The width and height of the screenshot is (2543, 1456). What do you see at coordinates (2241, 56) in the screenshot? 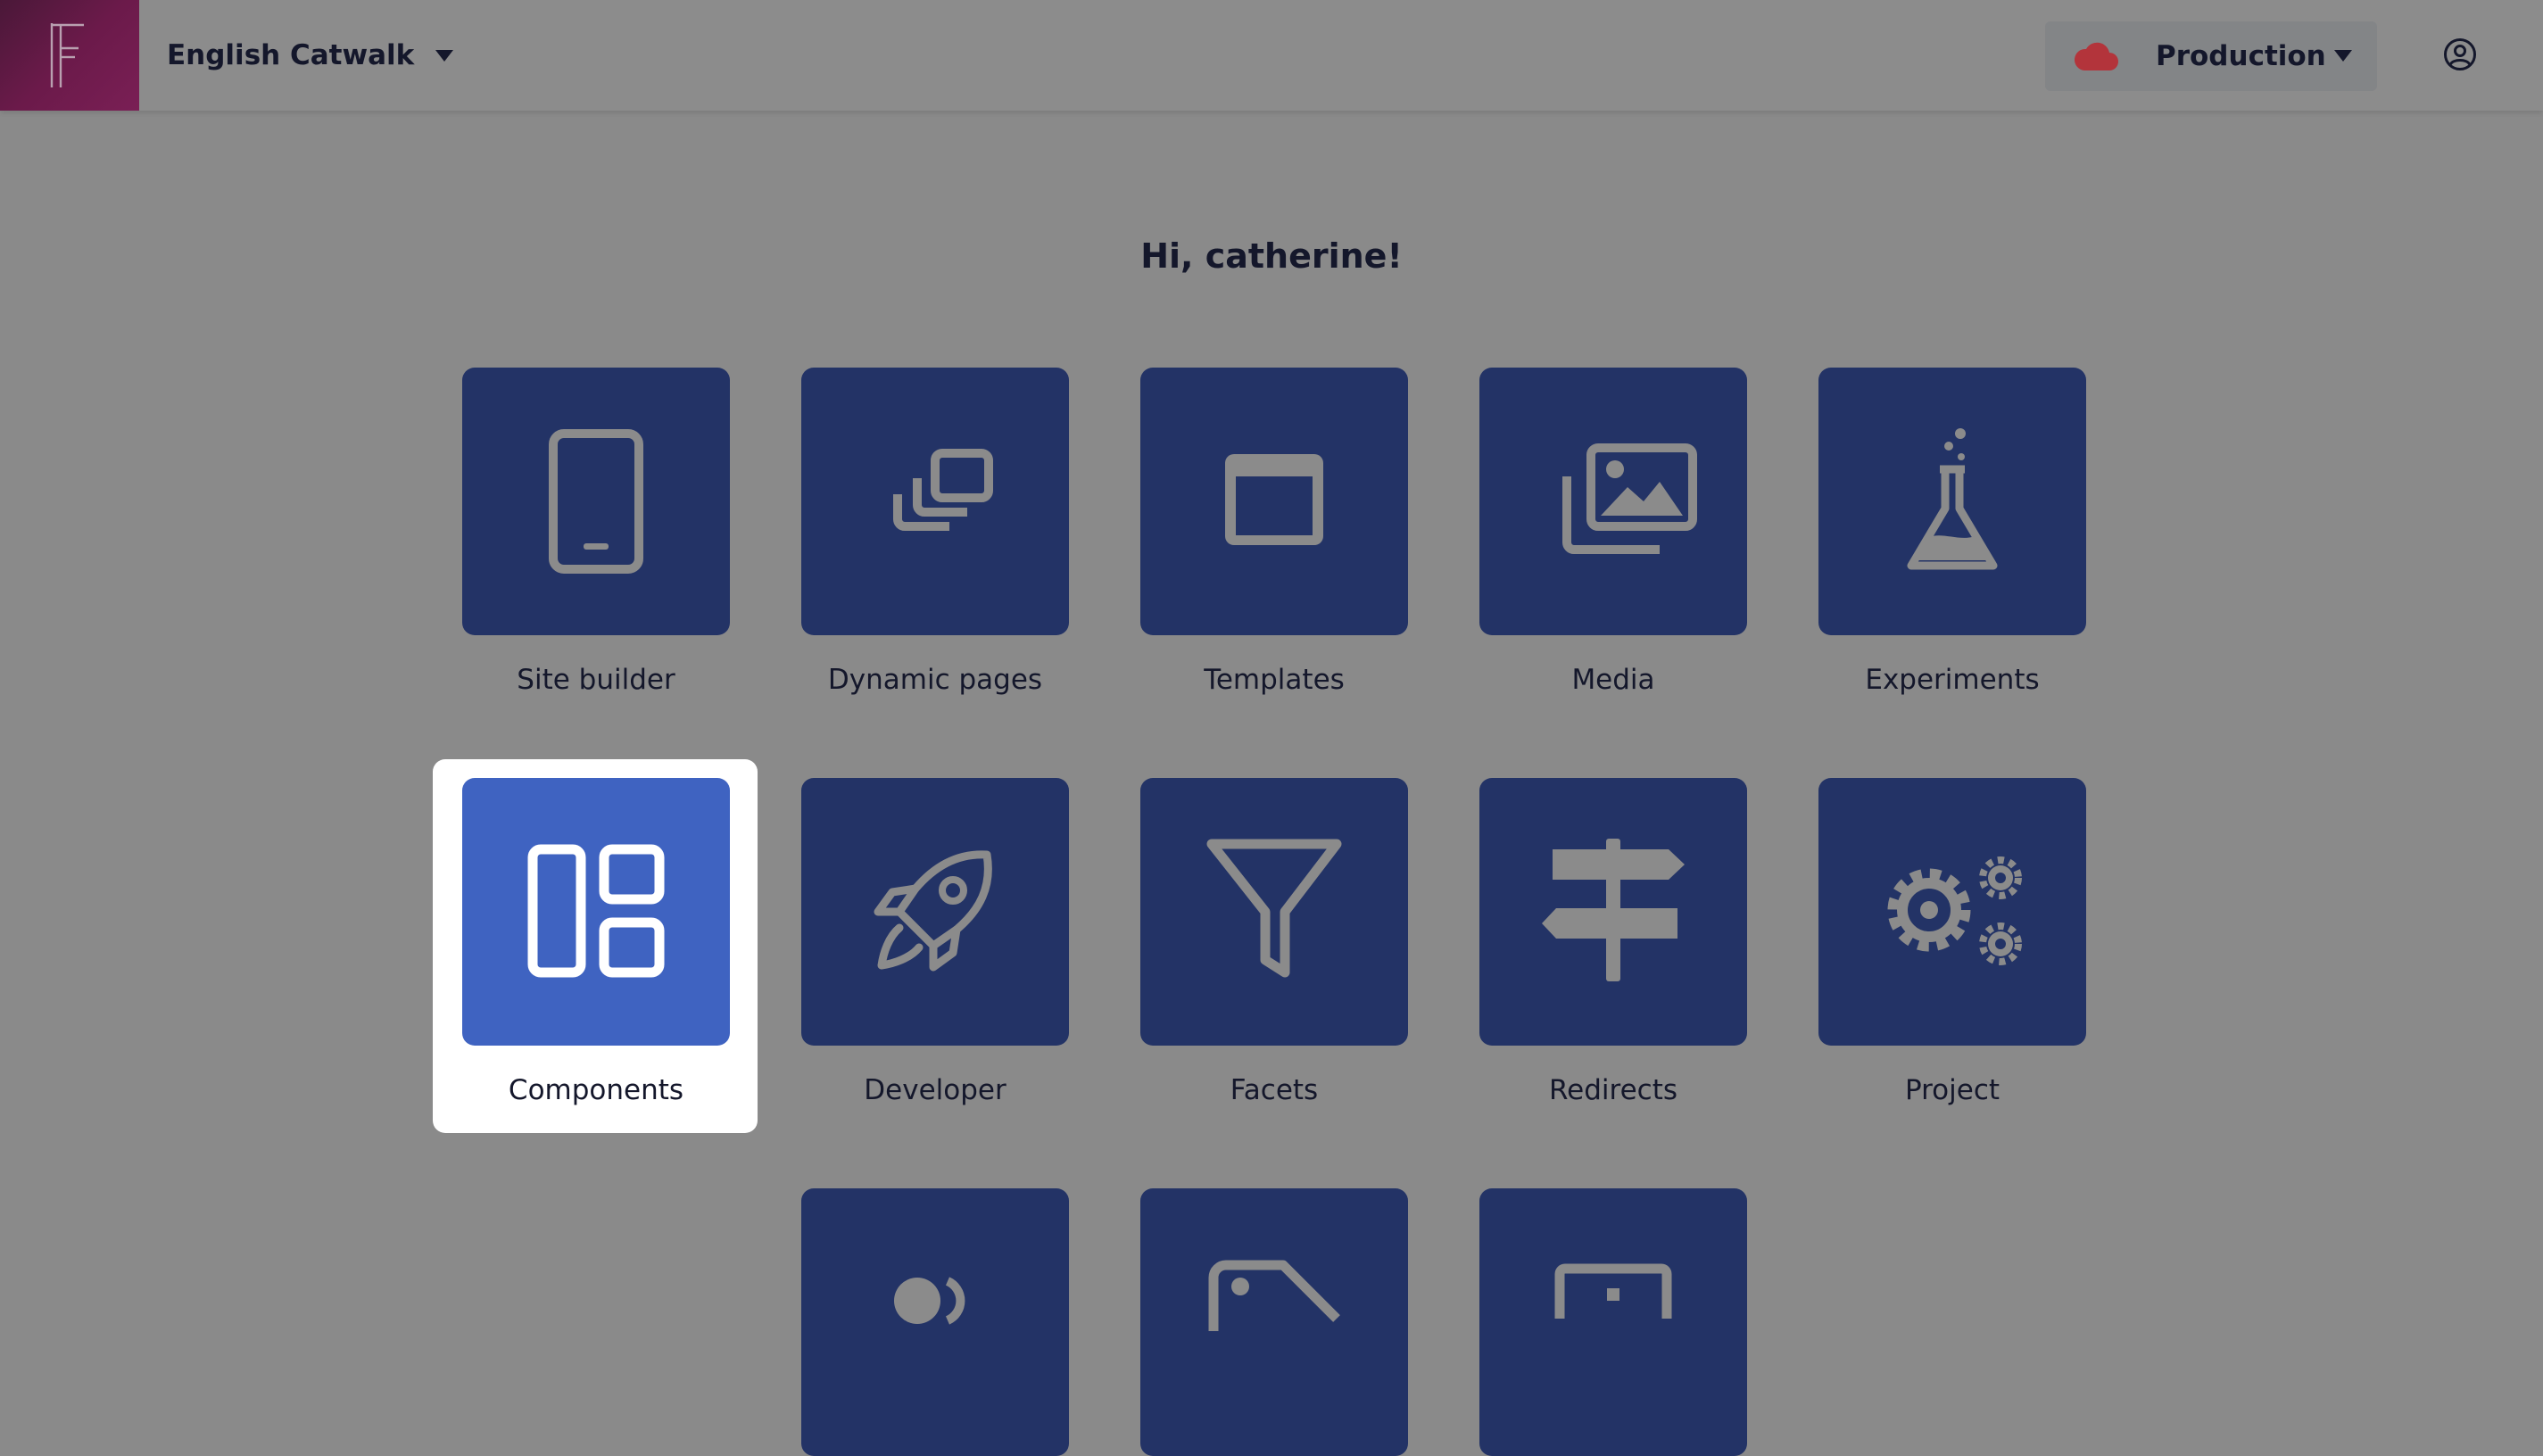
I see `environment-label: Production` at bounding box center [2241, 56].